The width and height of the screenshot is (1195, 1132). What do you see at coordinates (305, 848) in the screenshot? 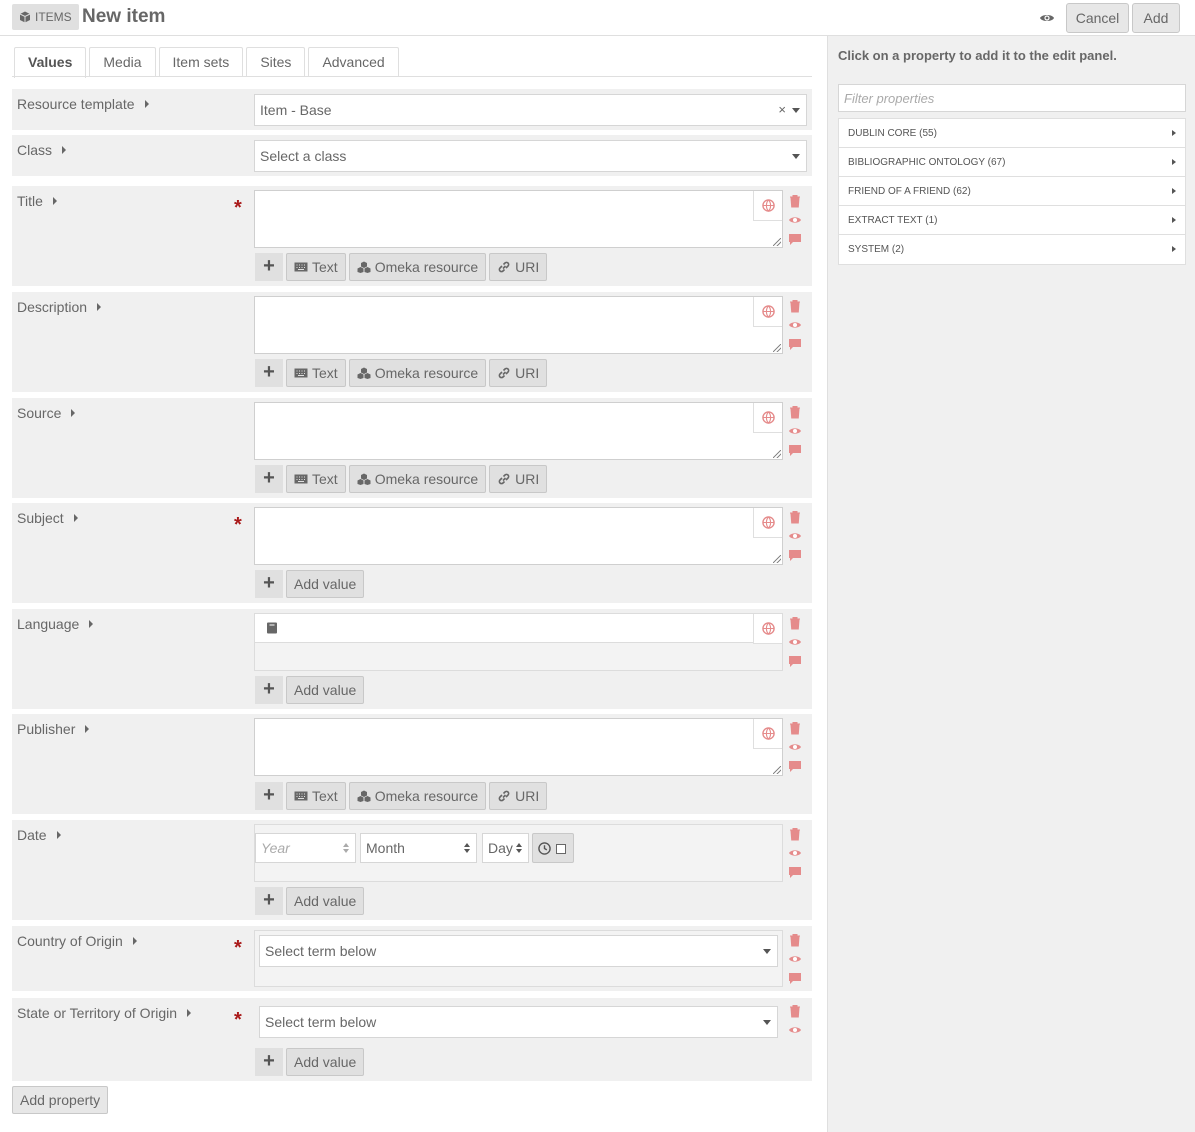
I see `year-input: Year` at bounding box center [305, 848].